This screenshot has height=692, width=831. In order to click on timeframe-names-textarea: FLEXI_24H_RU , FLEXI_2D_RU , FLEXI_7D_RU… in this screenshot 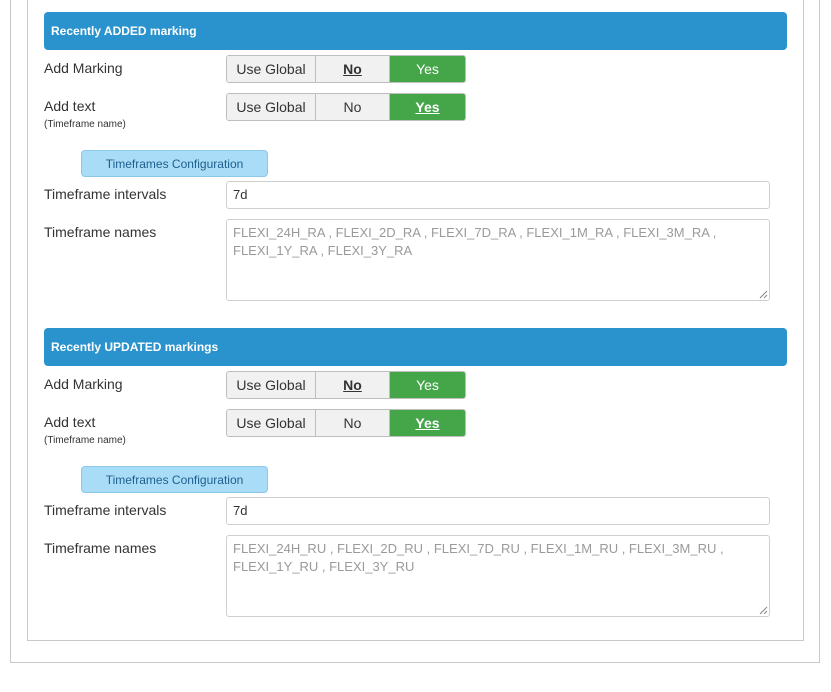, I will do `click(498, 576)`.